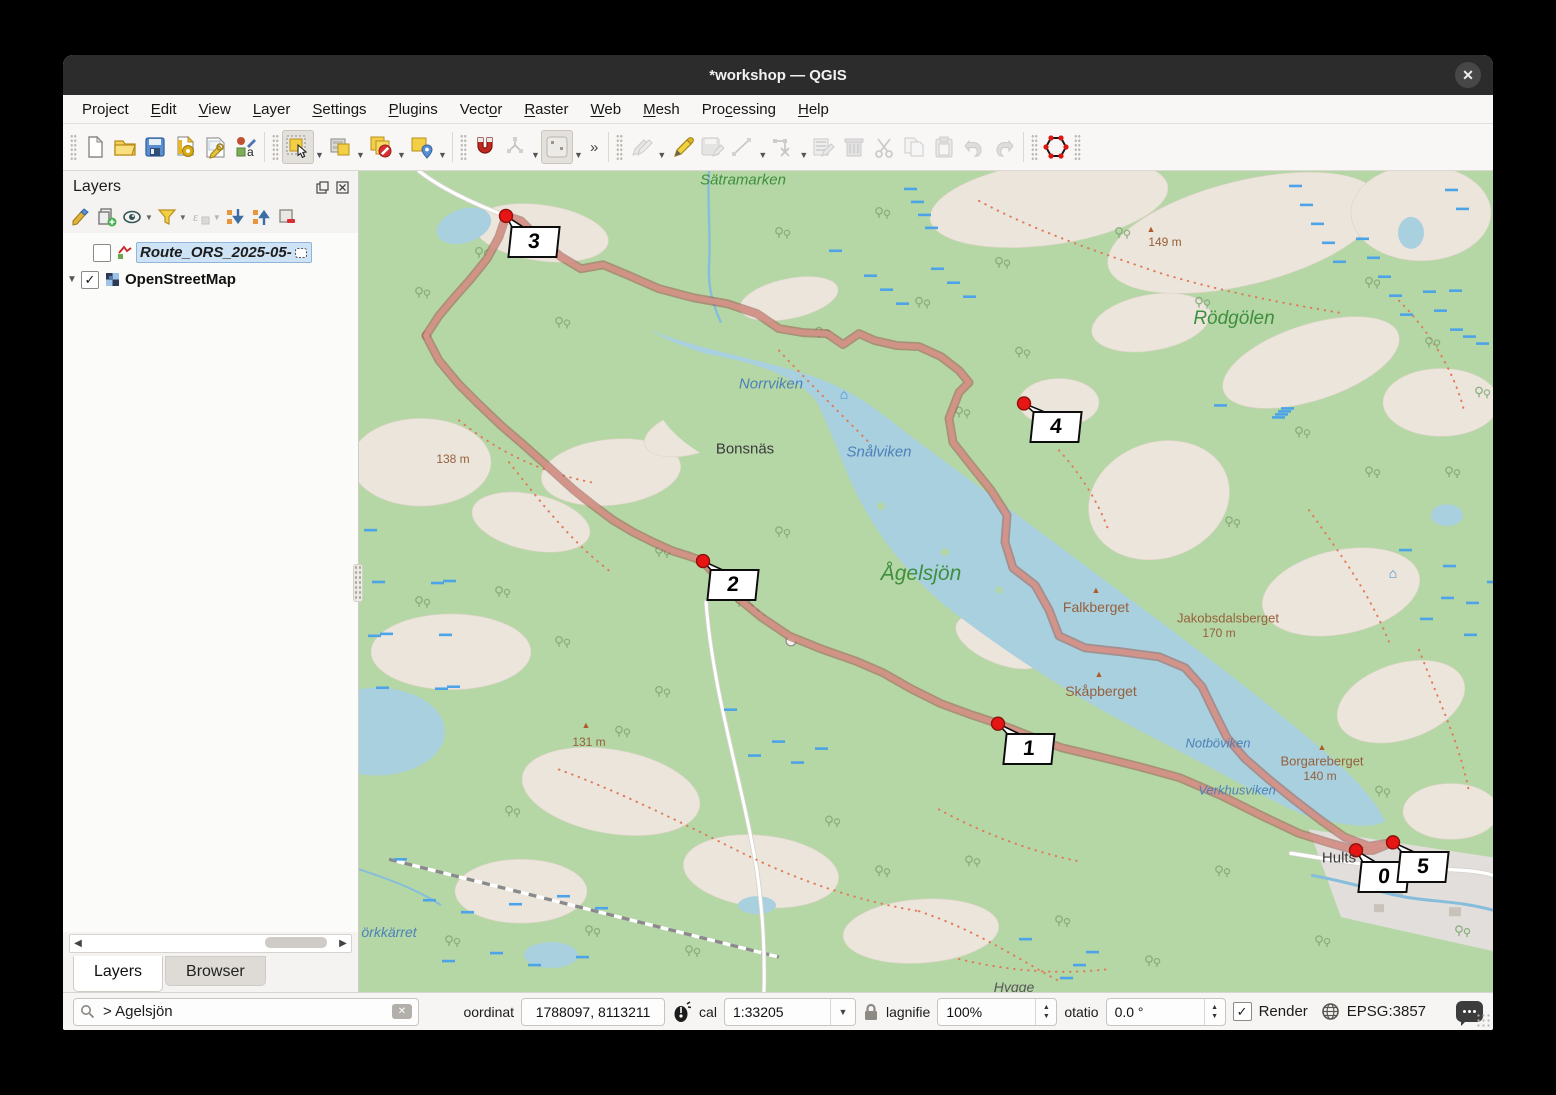 This screenshot has height=1095, width=1556. What do you see at coordinates (515, 147) in the screenshot?
I see `snapping-options-button` at bounding box center [515, 147].